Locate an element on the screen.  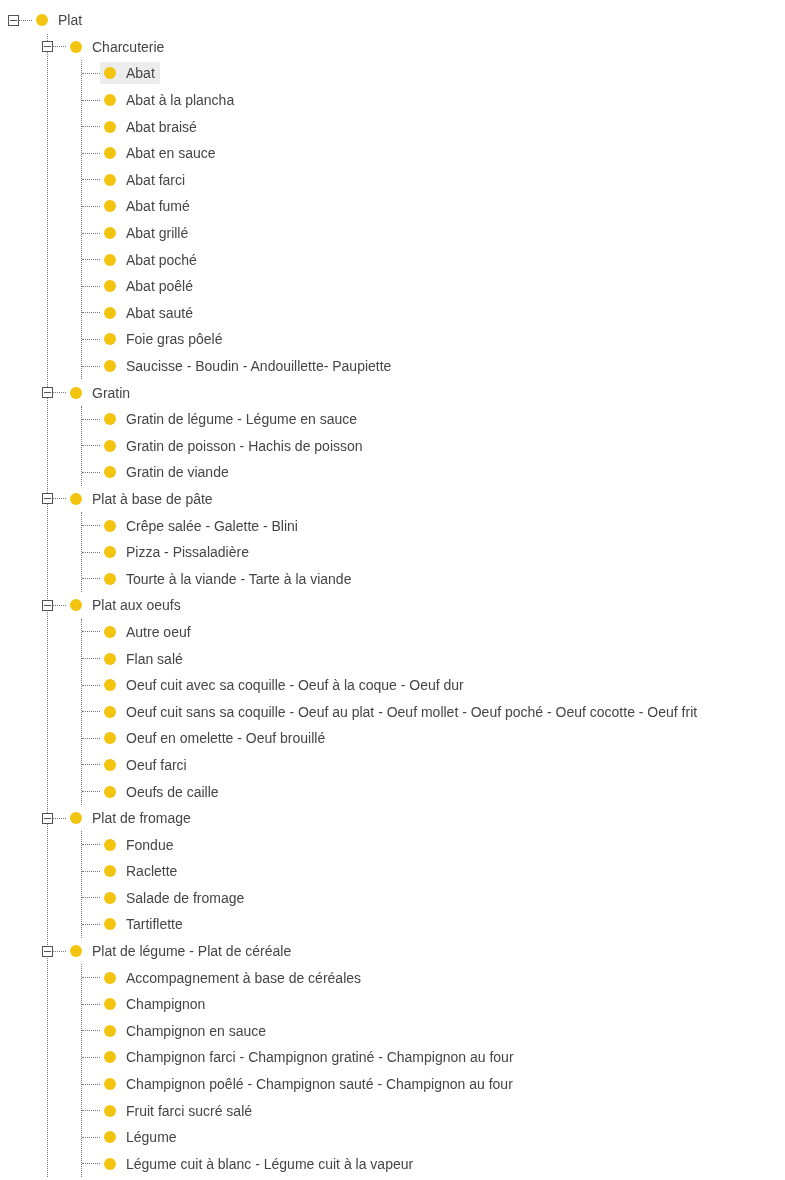
tree-item: Saucisse - Boudin - Andouillette- Paupiette is located at coordinates (248, 366).